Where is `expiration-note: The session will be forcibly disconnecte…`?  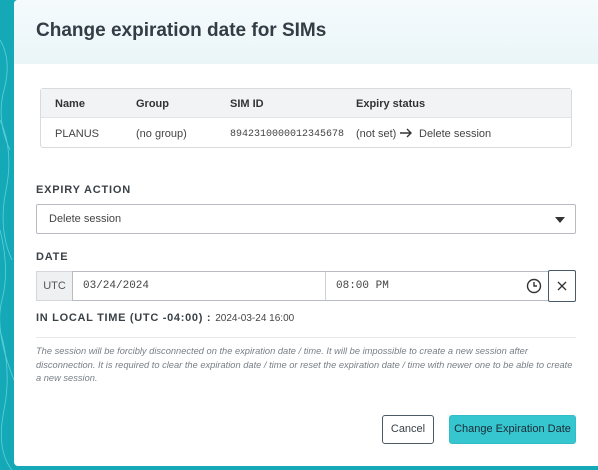
expiration-note: The session will be forcibly disconnecte… is located at coordinates (304, 364).